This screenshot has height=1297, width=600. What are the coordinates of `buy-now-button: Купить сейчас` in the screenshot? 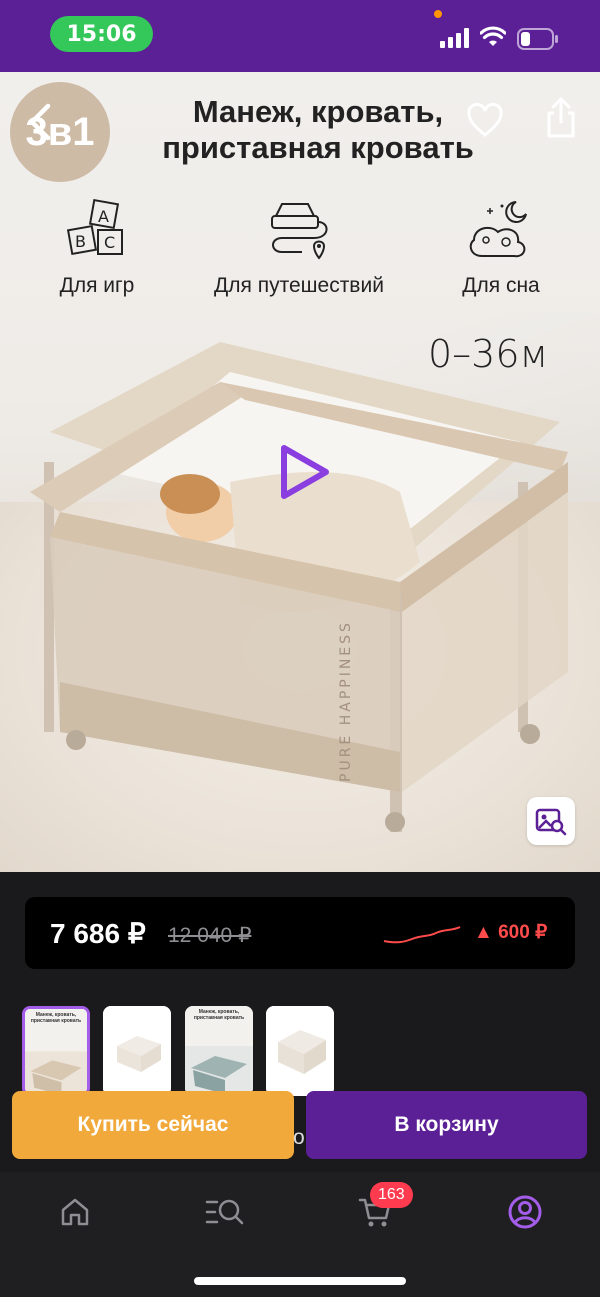 It's located at (153, 1125).